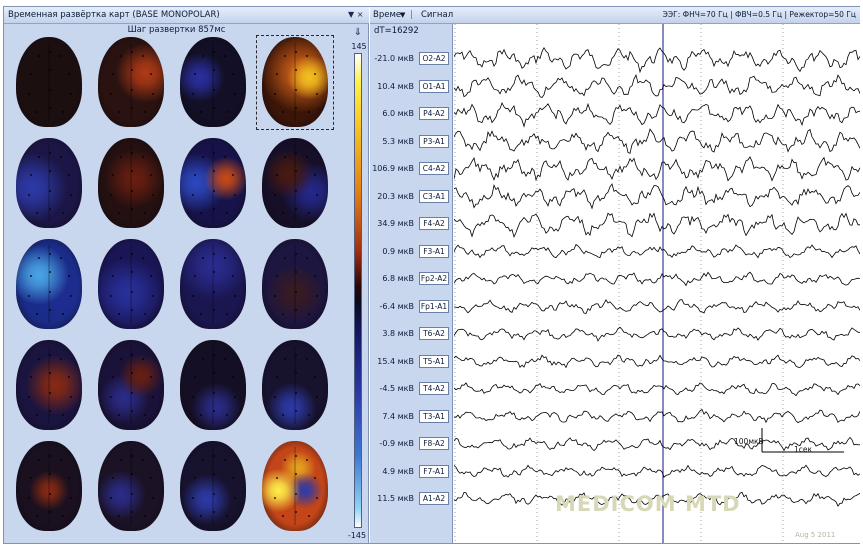 This screenshot has width=863, height=548. I want to click on delta-time: dT=16292, so click(396, 31).